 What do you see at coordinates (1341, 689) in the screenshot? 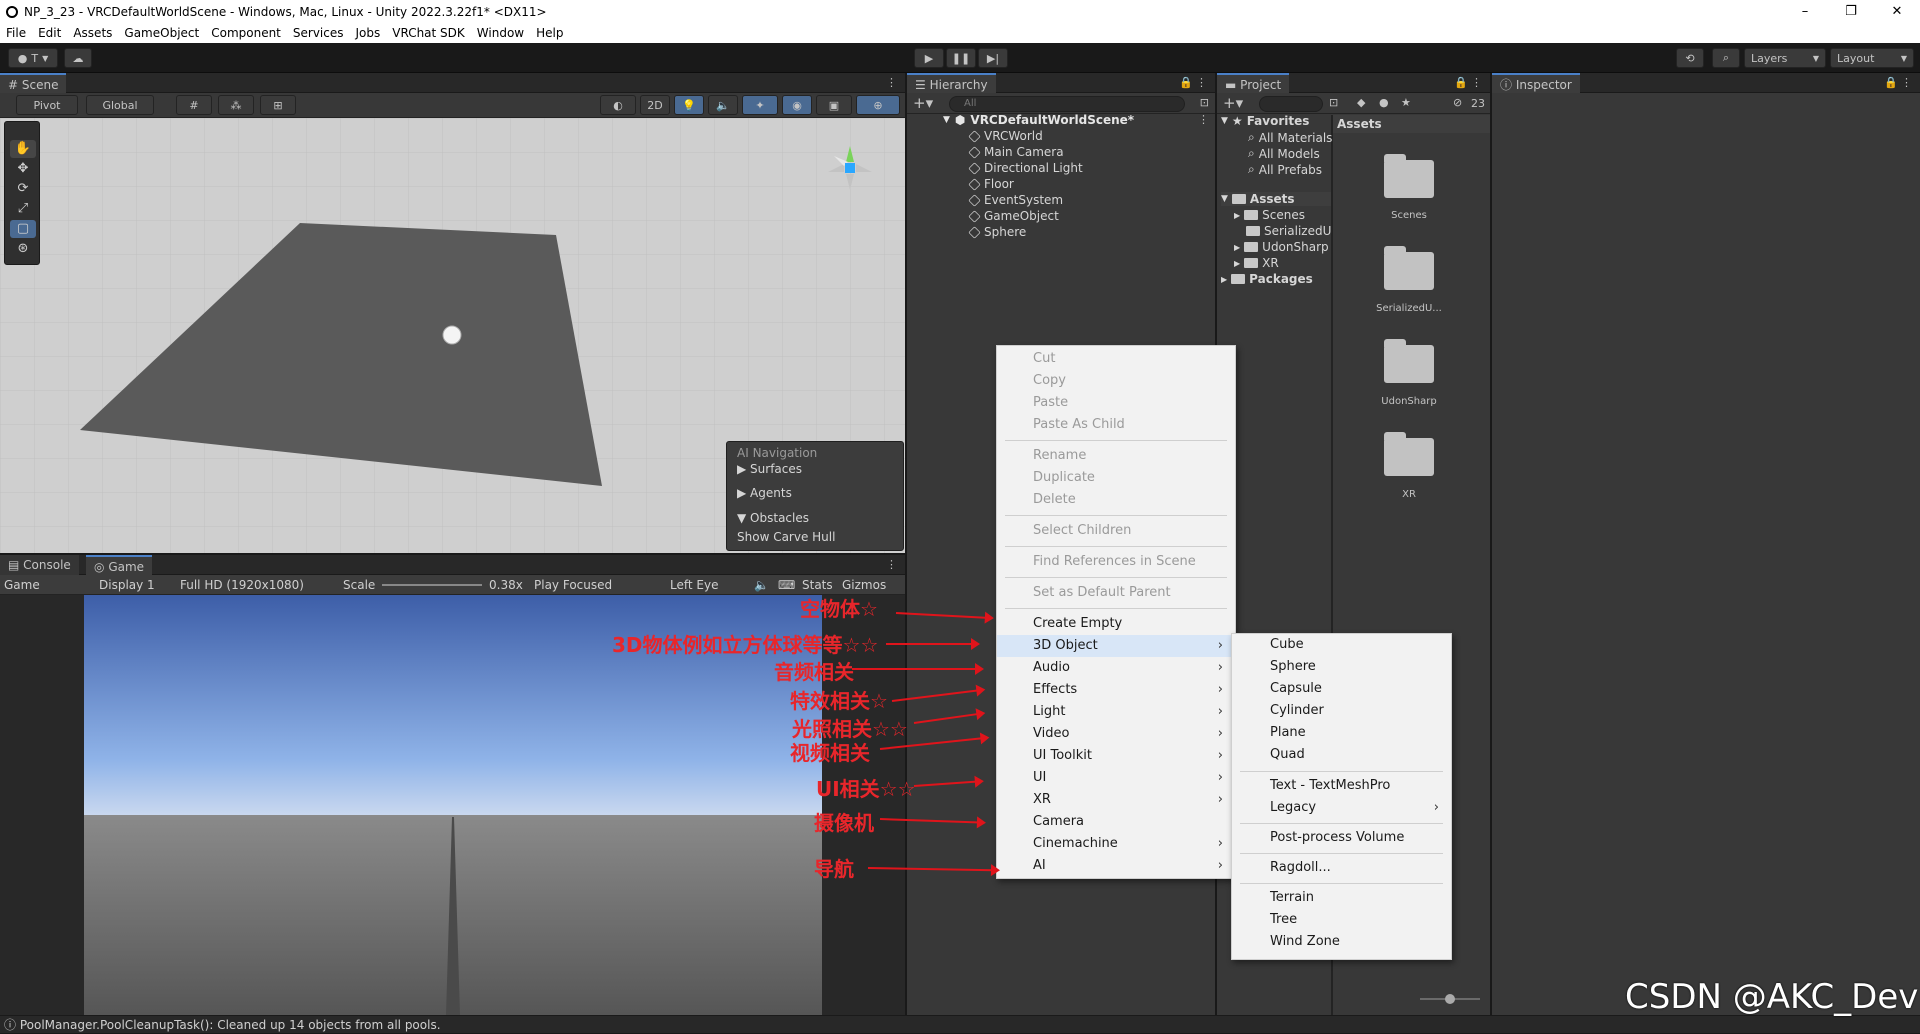
I see `submenu-item-capsule: Capsule` at bounding box center [1341, 689].